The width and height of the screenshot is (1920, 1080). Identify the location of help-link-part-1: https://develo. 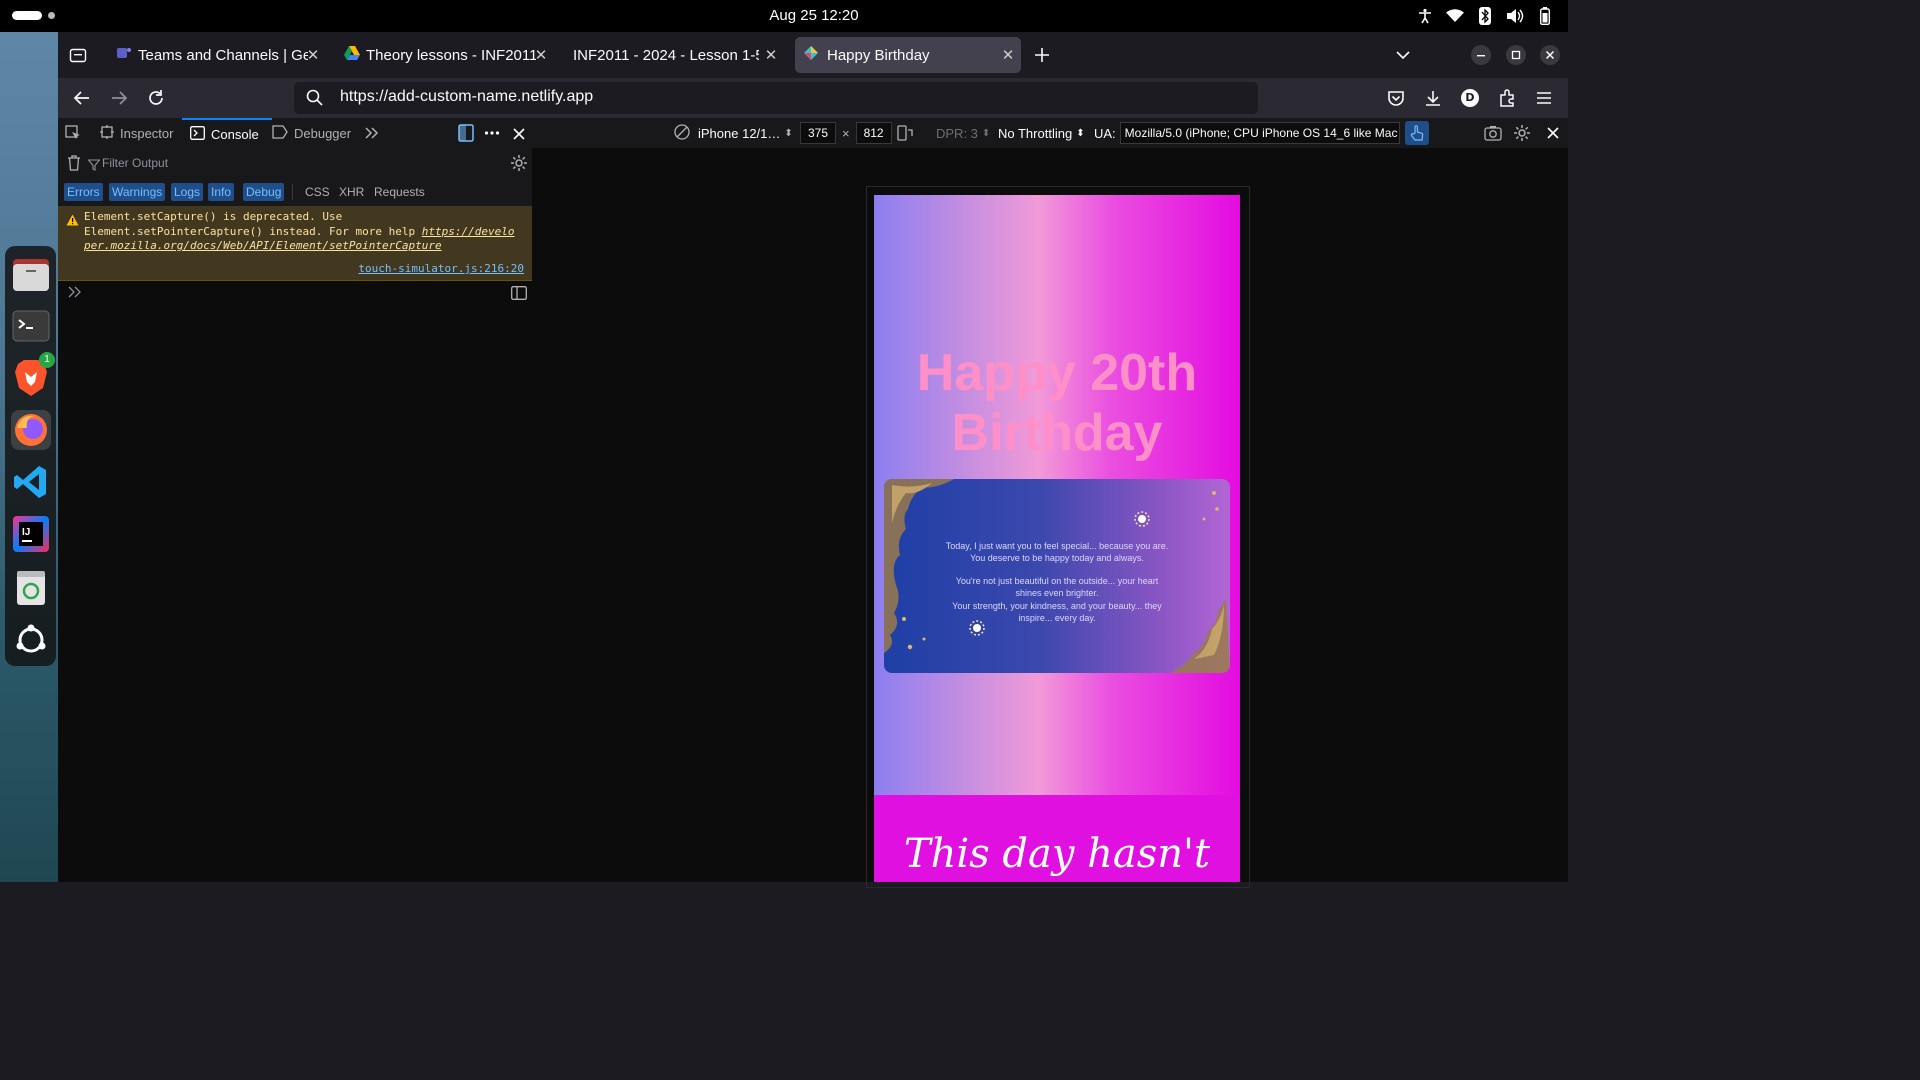
(468, 231).